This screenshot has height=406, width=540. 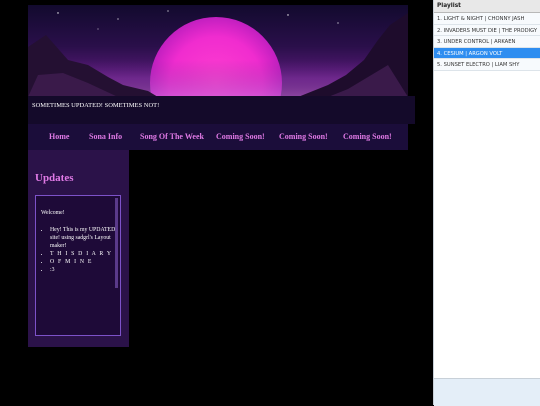 I want to click on nav-link-home: Home, so click(x=59, y=136).